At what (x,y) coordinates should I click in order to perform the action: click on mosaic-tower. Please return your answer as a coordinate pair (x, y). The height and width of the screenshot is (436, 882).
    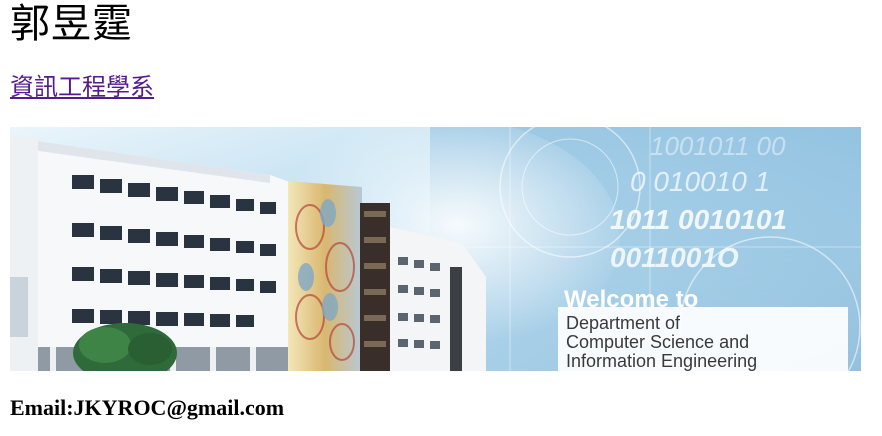
    Looking at the image, I should click on (339, 276).